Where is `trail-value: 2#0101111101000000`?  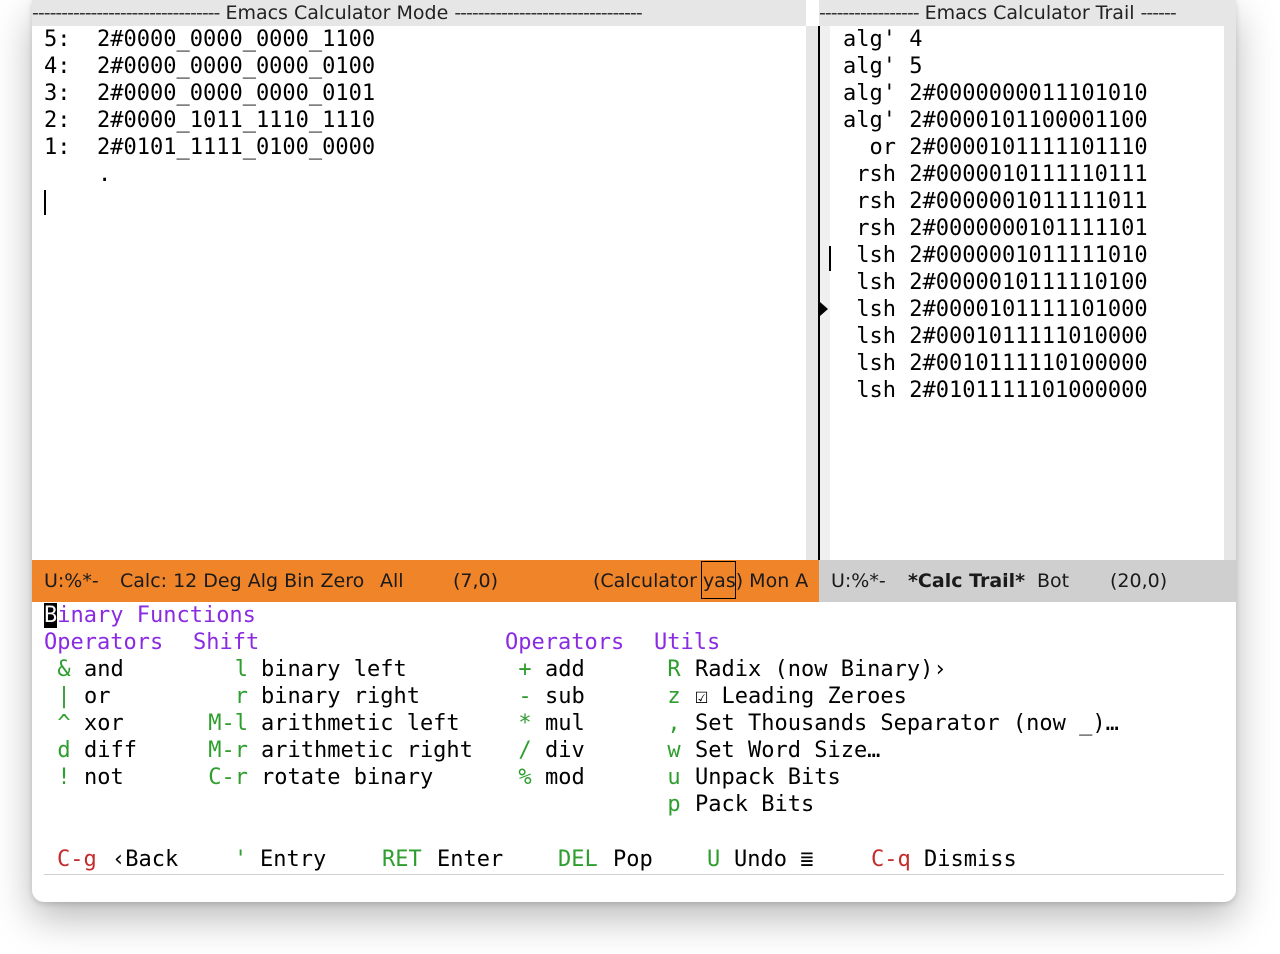
trail-value: 2#0101111101000000 is located at coordinates (1028, 390).